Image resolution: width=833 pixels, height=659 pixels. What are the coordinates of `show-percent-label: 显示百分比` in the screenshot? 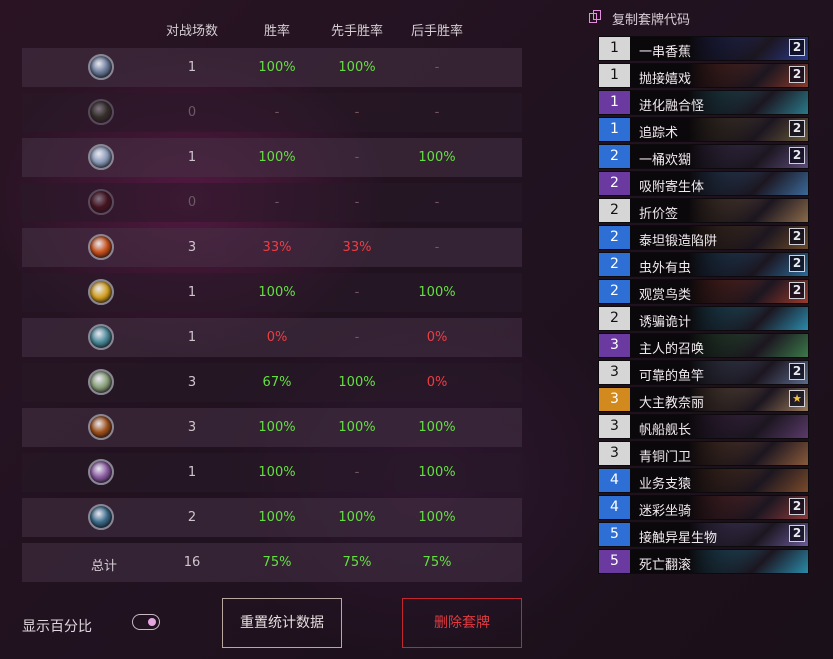 It's located at (57, 627).